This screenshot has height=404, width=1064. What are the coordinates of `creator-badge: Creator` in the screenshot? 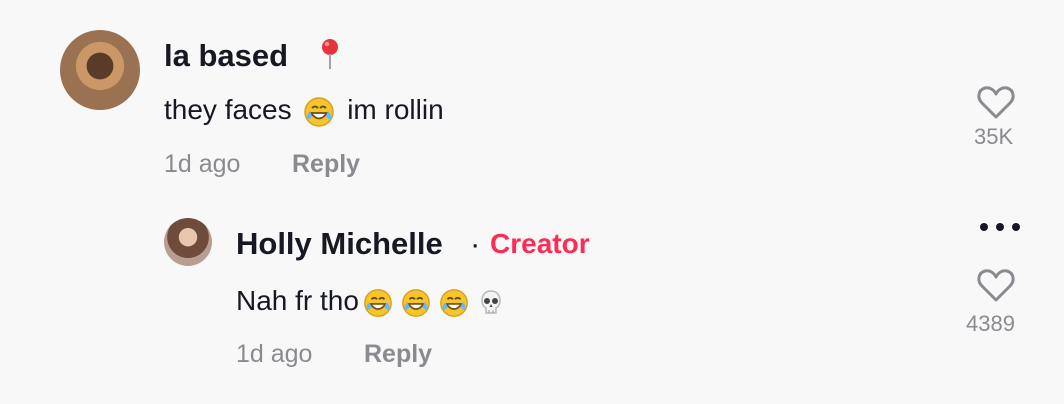 It's located at (540, 243).